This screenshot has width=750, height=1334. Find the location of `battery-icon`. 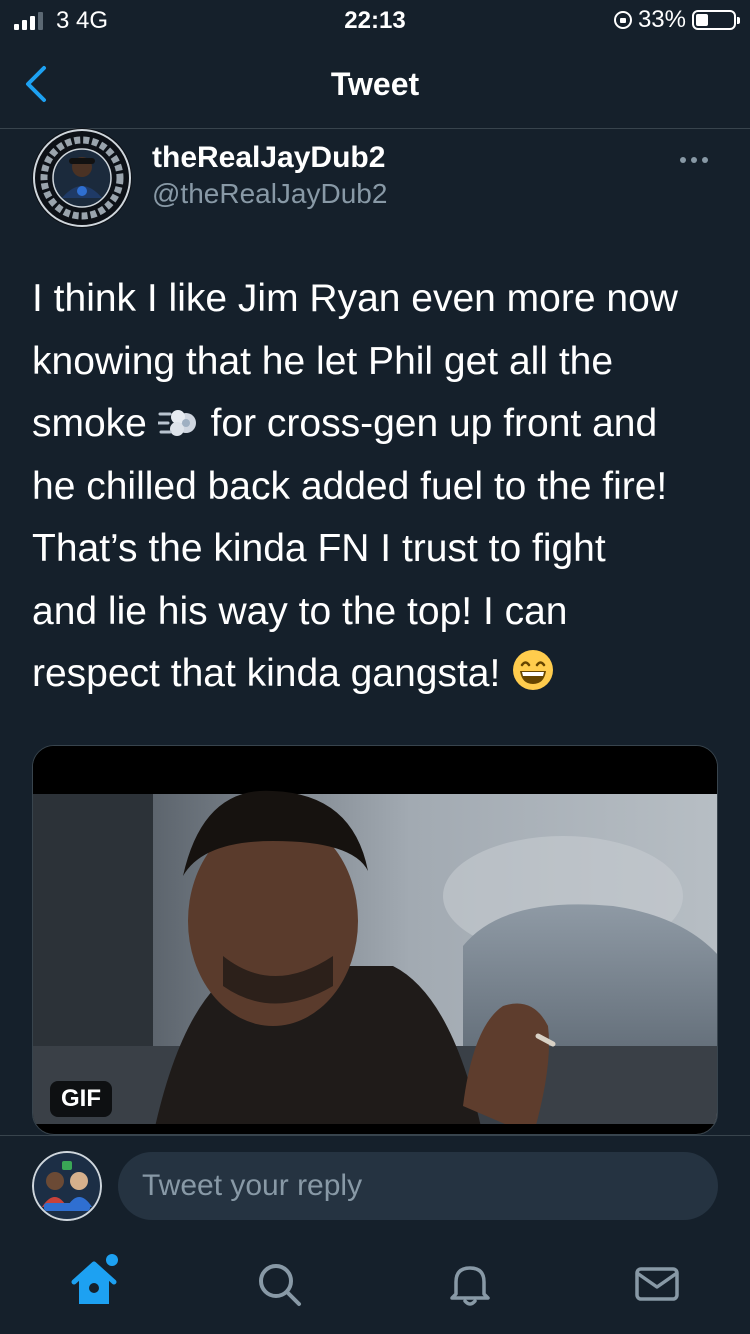

battery-icon is located at coordinates (716, 20).